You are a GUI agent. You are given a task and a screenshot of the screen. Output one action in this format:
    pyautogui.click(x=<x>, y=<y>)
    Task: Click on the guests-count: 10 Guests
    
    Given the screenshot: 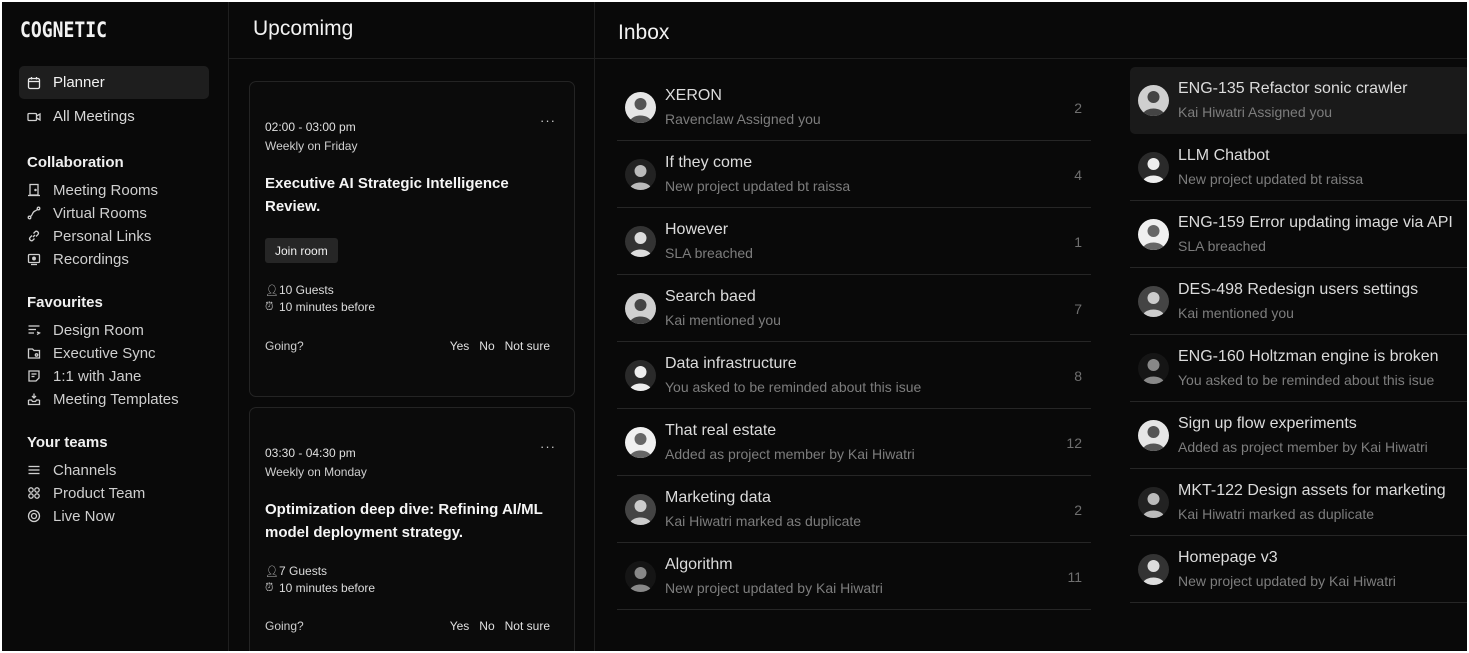 What is the action you would take?
    pyautogui.click(x=306, y=290)
    